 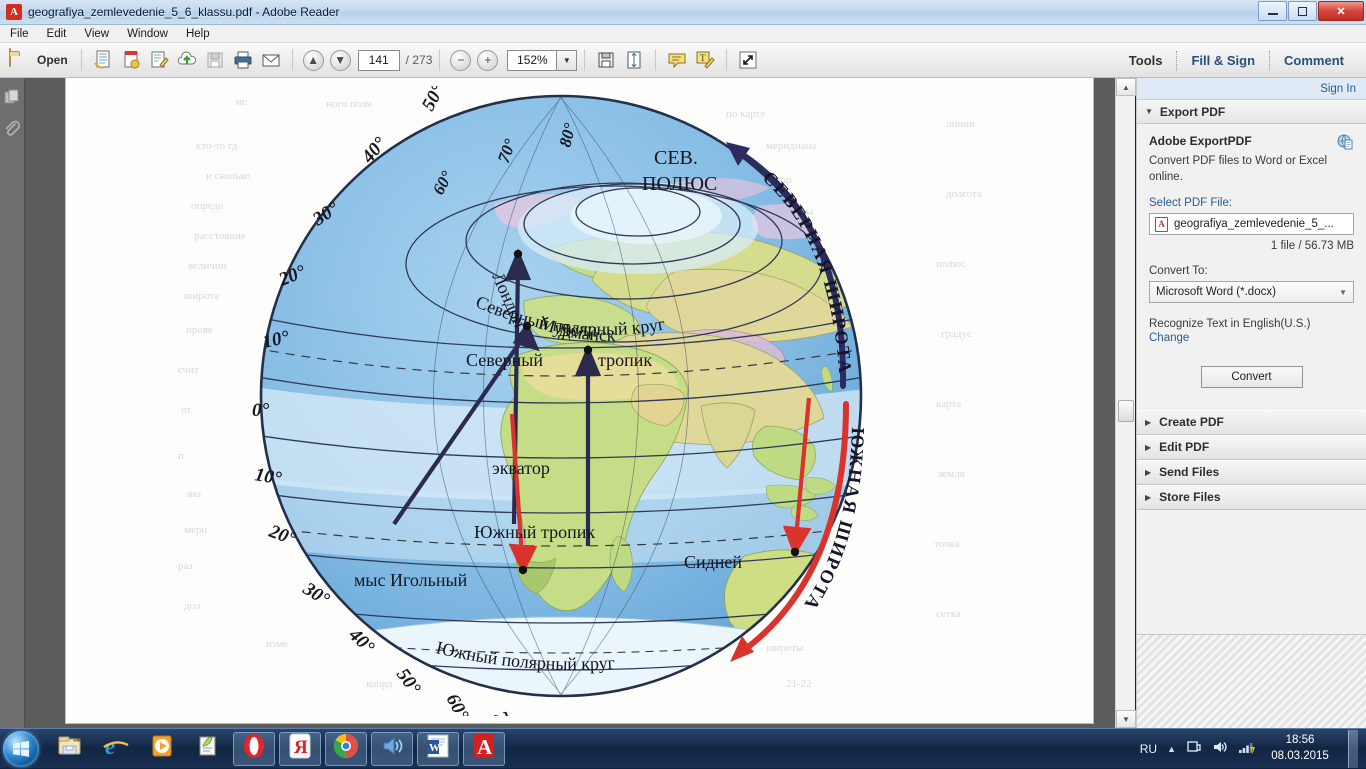 What do you see at coordinates (116, 749) in the screenshot?
I see `taskbar-internet-explorer: e` at bounding box center [116, 749].